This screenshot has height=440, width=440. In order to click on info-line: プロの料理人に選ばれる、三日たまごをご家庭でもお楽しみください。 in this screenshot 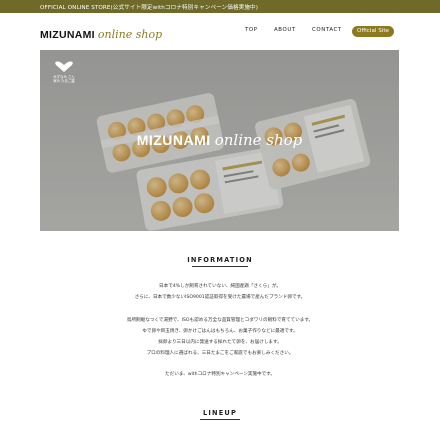, I will do `click(220, 353)`.